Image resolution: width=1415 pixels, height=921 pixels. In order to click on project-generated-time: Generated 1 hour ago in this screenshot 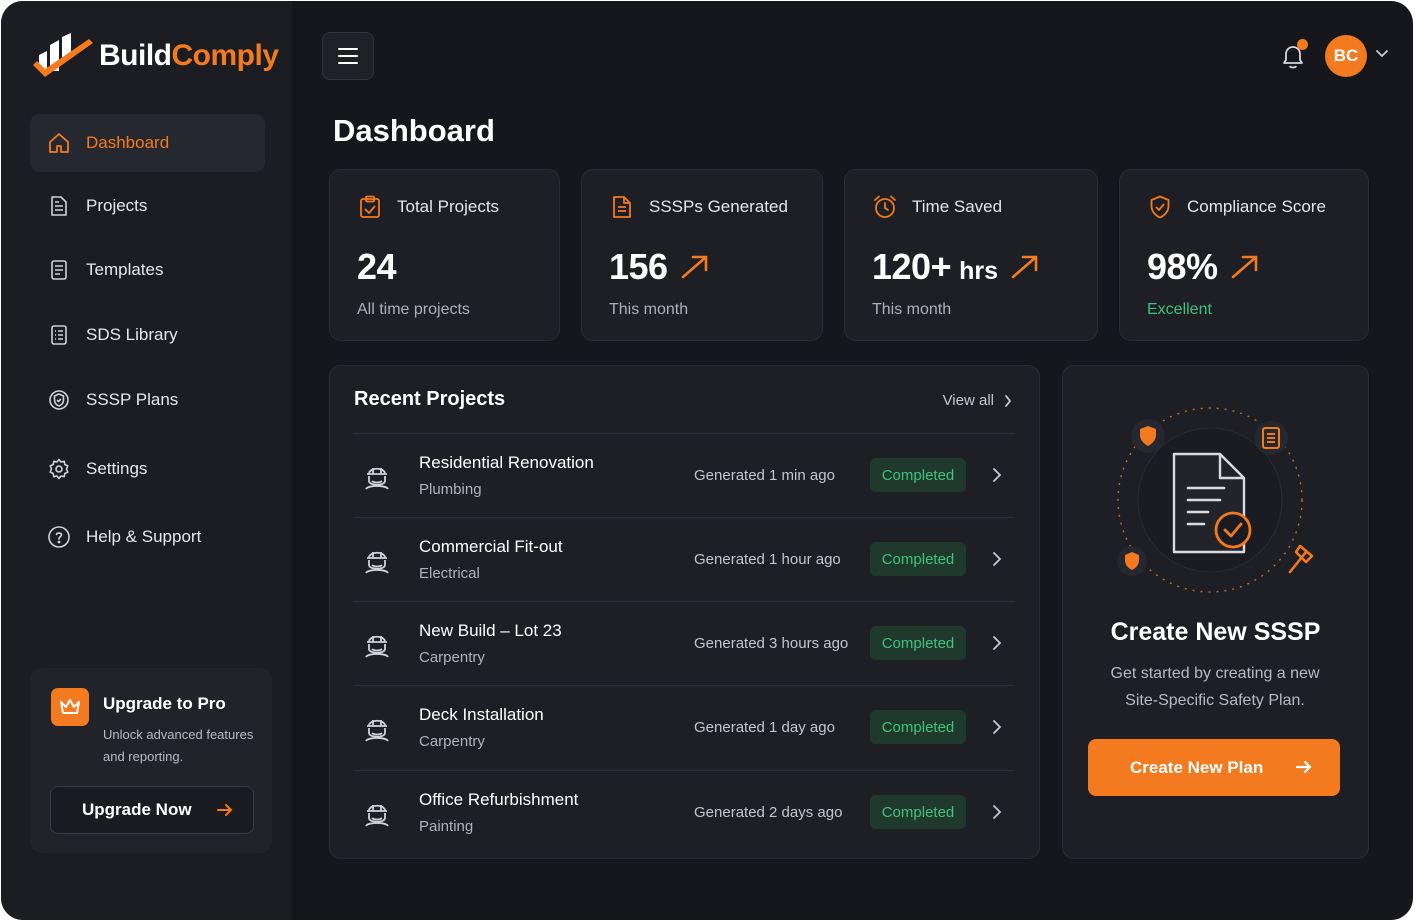, I will do `click(767, 559)`.